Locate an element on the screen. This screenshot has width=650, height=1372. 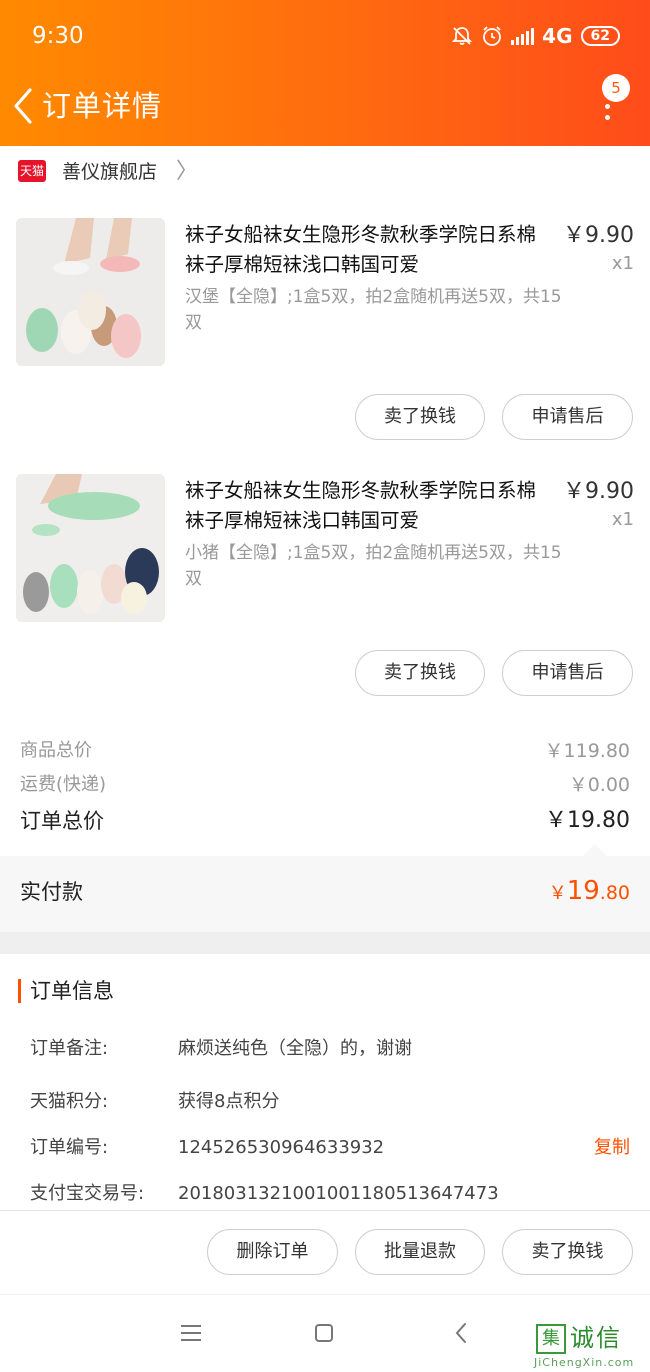
shipping-row: 运费(快递) ￥0.00 is located at coordinates (325, 785).